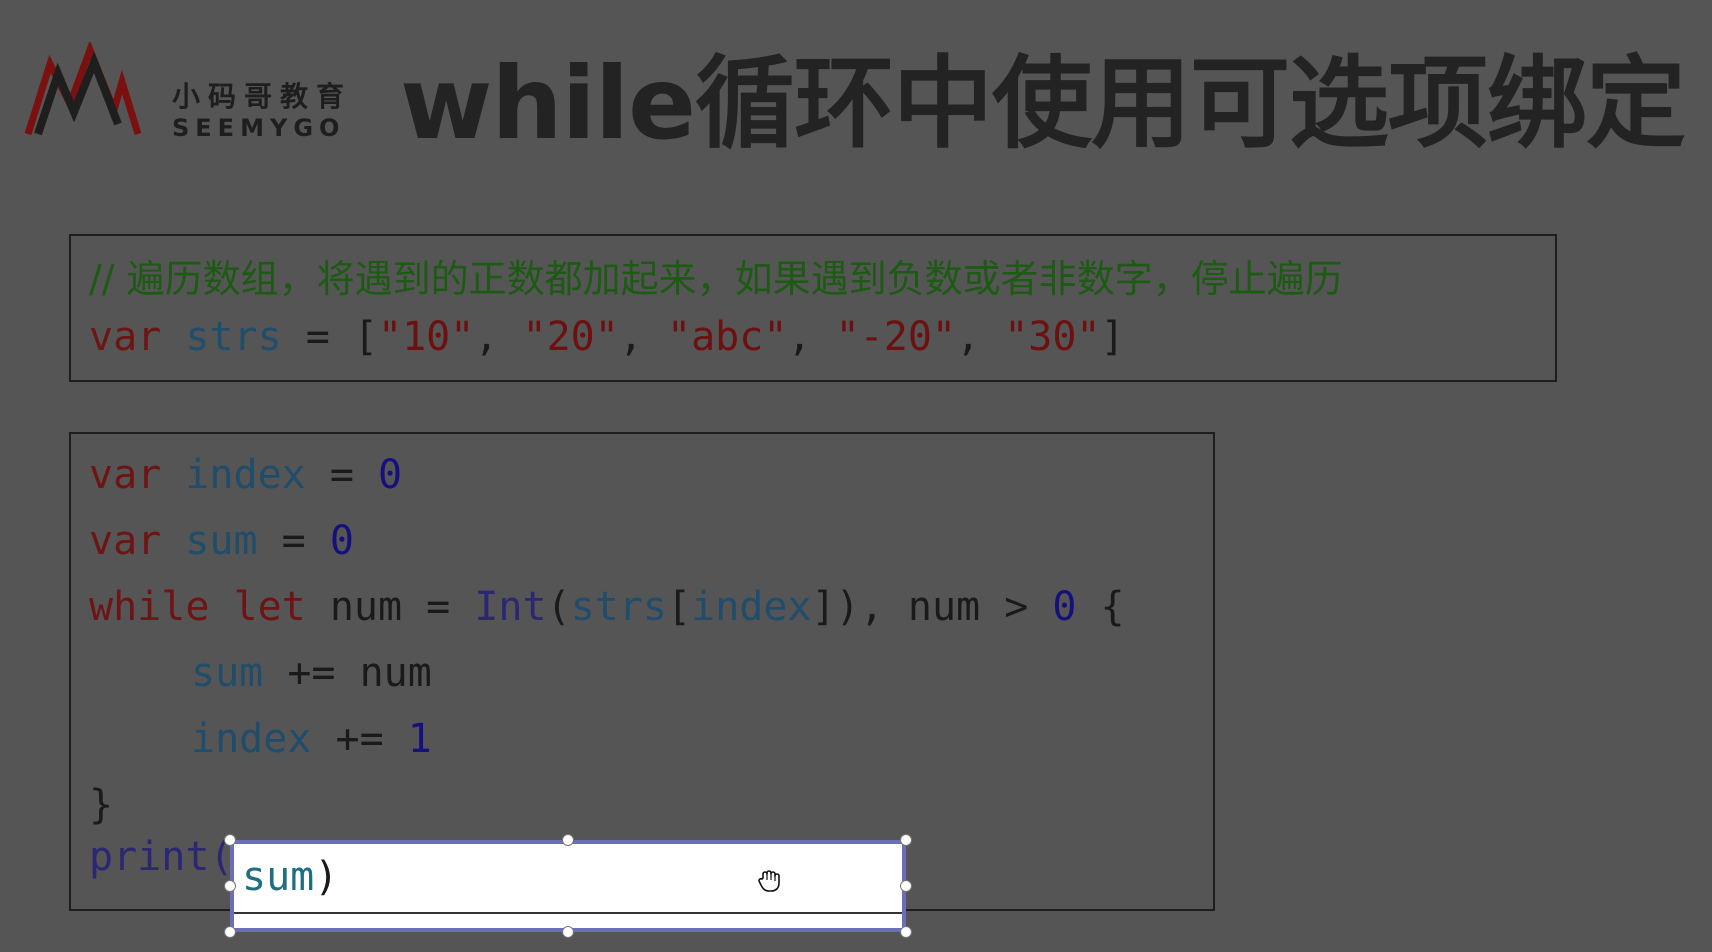 The height and width of the screenshot is (952, 1712). I want to click on code-line-index: var index = 0, so click(245, 475).